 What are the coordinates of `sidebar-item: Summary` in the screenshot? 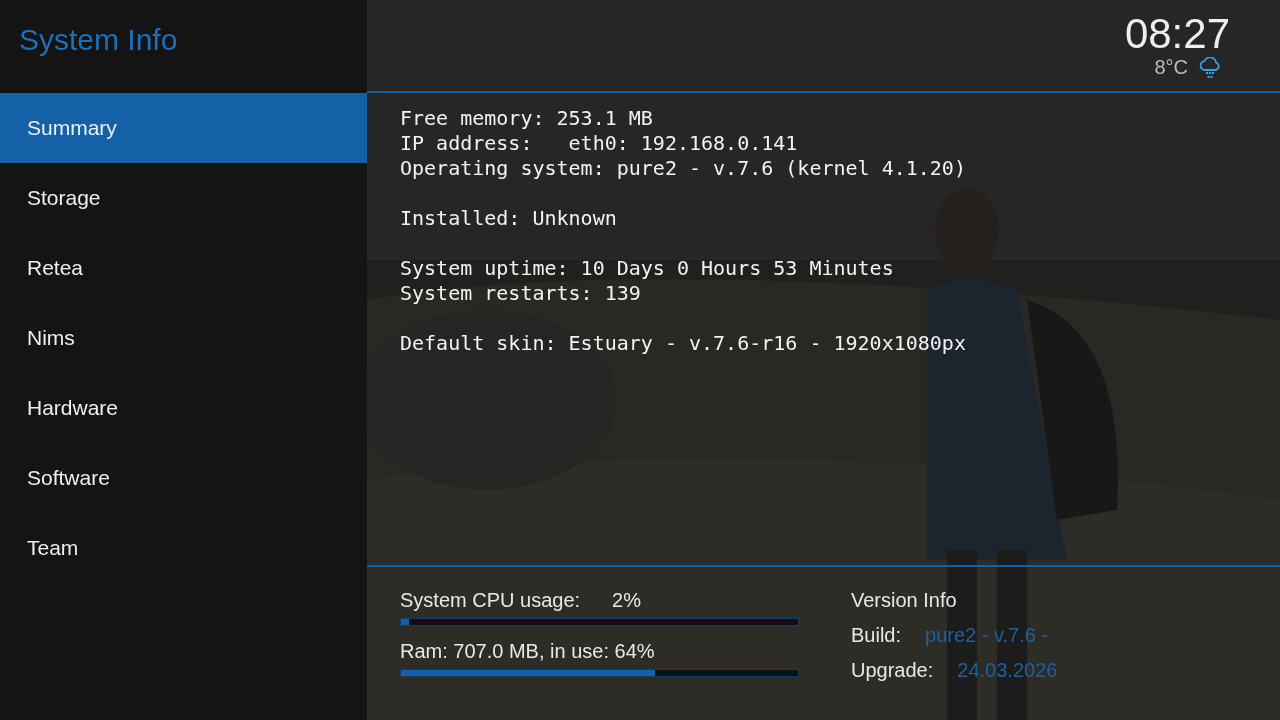 It's located at (183, 128).